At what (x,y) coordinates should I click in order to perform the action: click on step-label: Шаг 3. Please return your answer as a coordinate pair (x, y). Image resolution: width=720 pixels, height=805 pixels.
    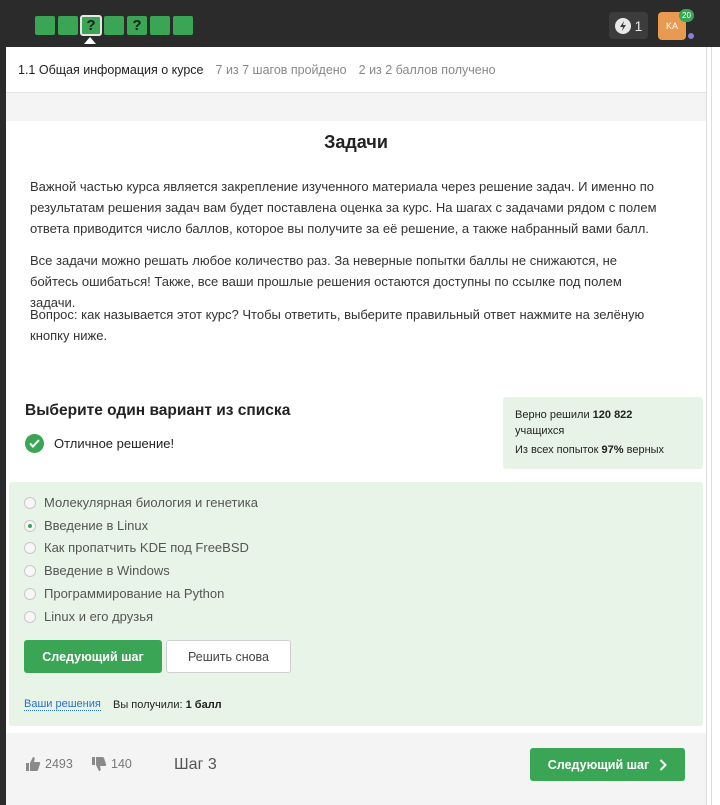
    Looking at the image, I should click on (195, 764).